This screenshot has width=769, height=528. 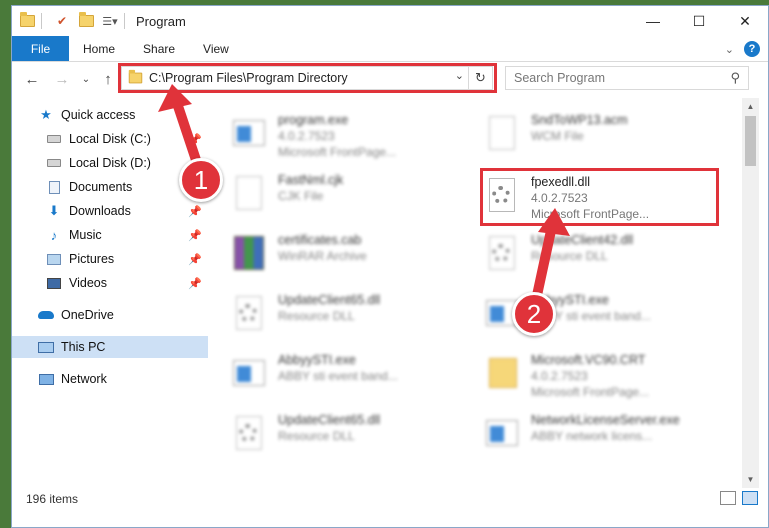 I want to click on file-detail: 4.0.2.7523, so click(x=559, y=376).